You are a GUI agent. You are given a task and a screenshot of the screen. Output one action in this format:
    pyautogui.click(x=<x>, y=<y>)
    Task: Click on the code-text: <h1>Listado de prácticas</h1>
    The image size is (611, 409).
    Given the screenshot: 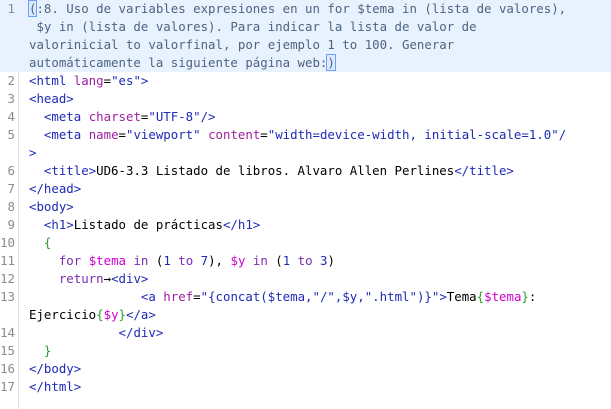 What is the action you would take?
    pyautogui.click(x=144, y=225)
    